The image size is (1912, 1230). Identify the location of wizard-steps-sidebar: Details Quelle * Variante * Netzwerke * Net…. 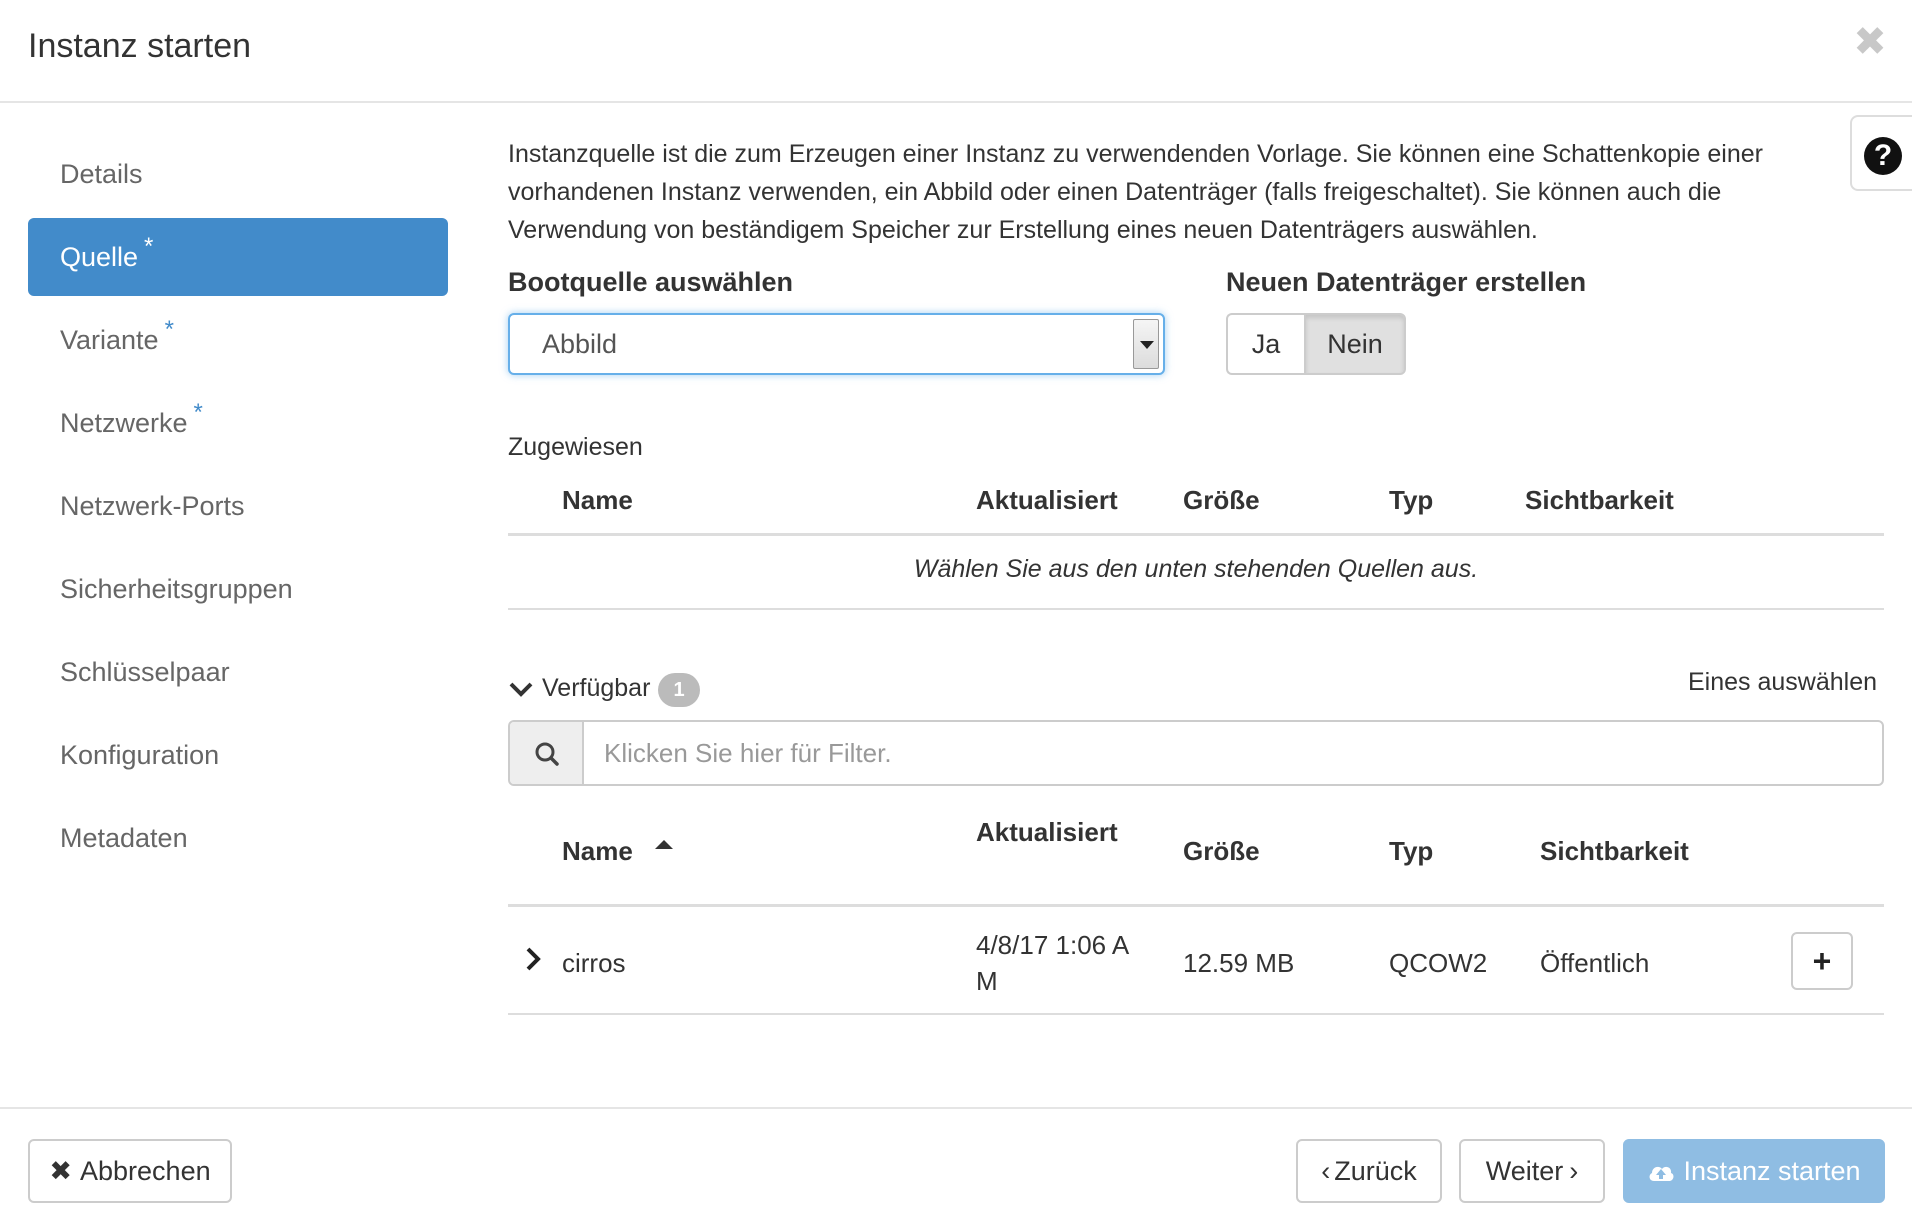
(238, 508).